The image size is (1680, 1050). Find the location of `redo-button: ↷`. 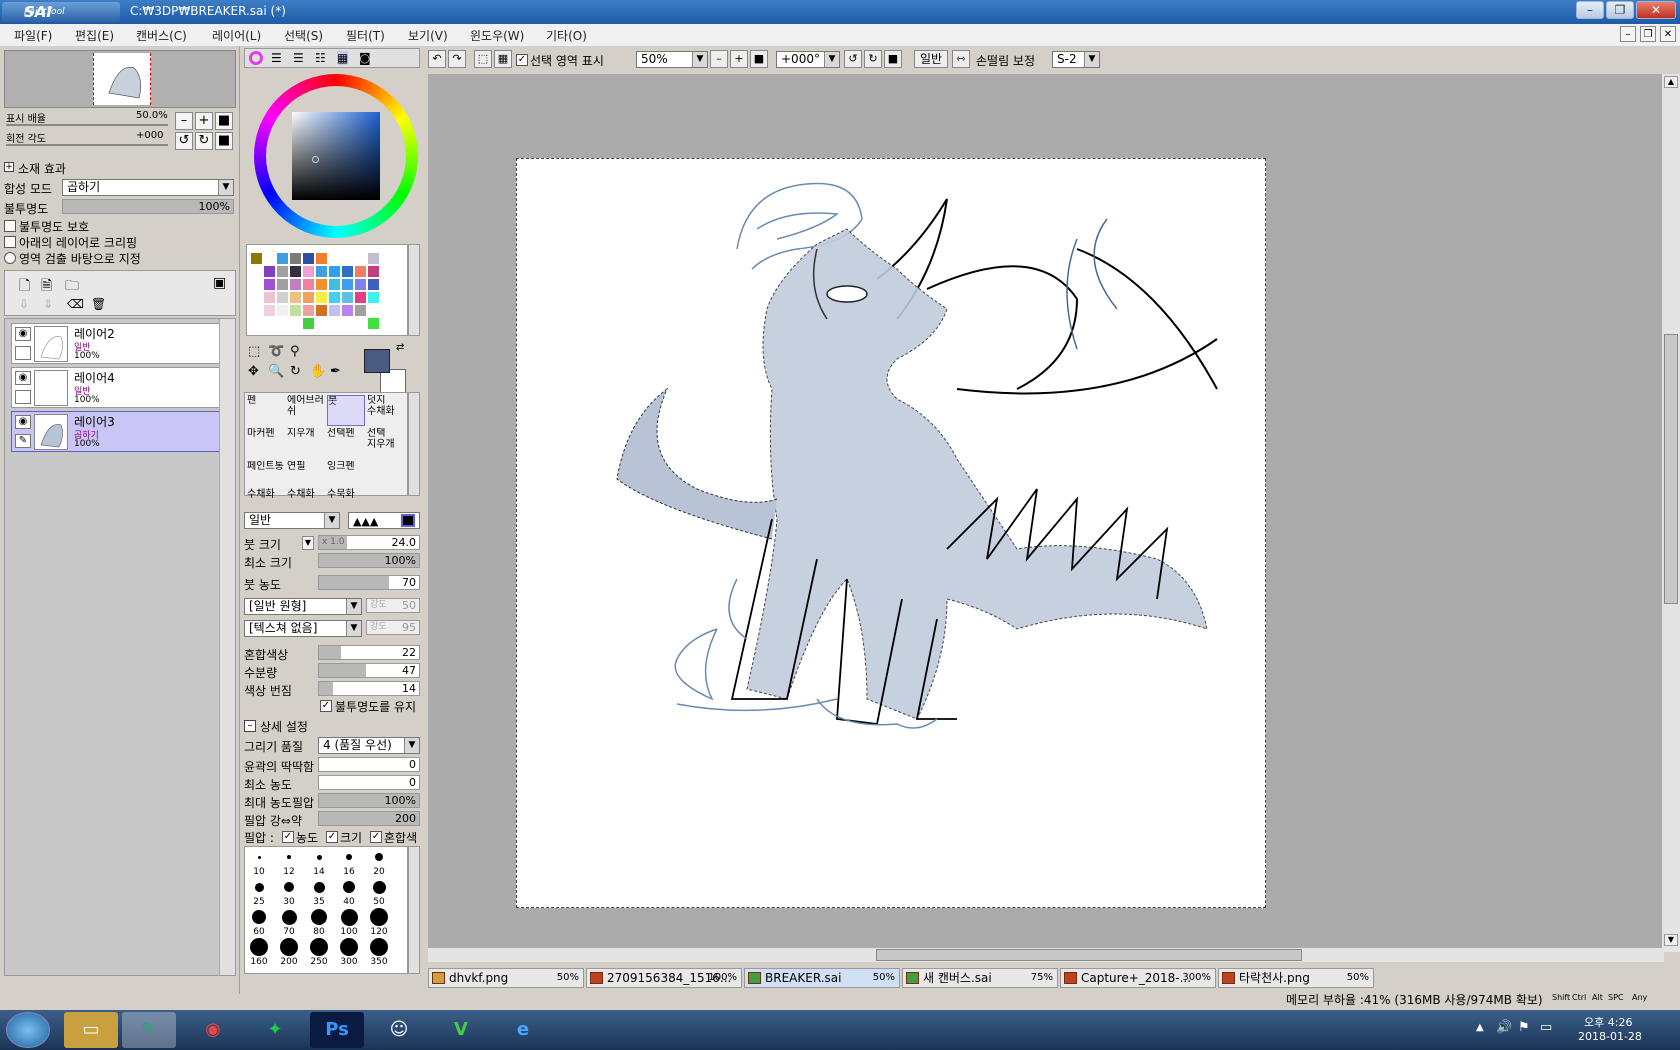

redo-button: ↷ is located at coordinates (457, 59).